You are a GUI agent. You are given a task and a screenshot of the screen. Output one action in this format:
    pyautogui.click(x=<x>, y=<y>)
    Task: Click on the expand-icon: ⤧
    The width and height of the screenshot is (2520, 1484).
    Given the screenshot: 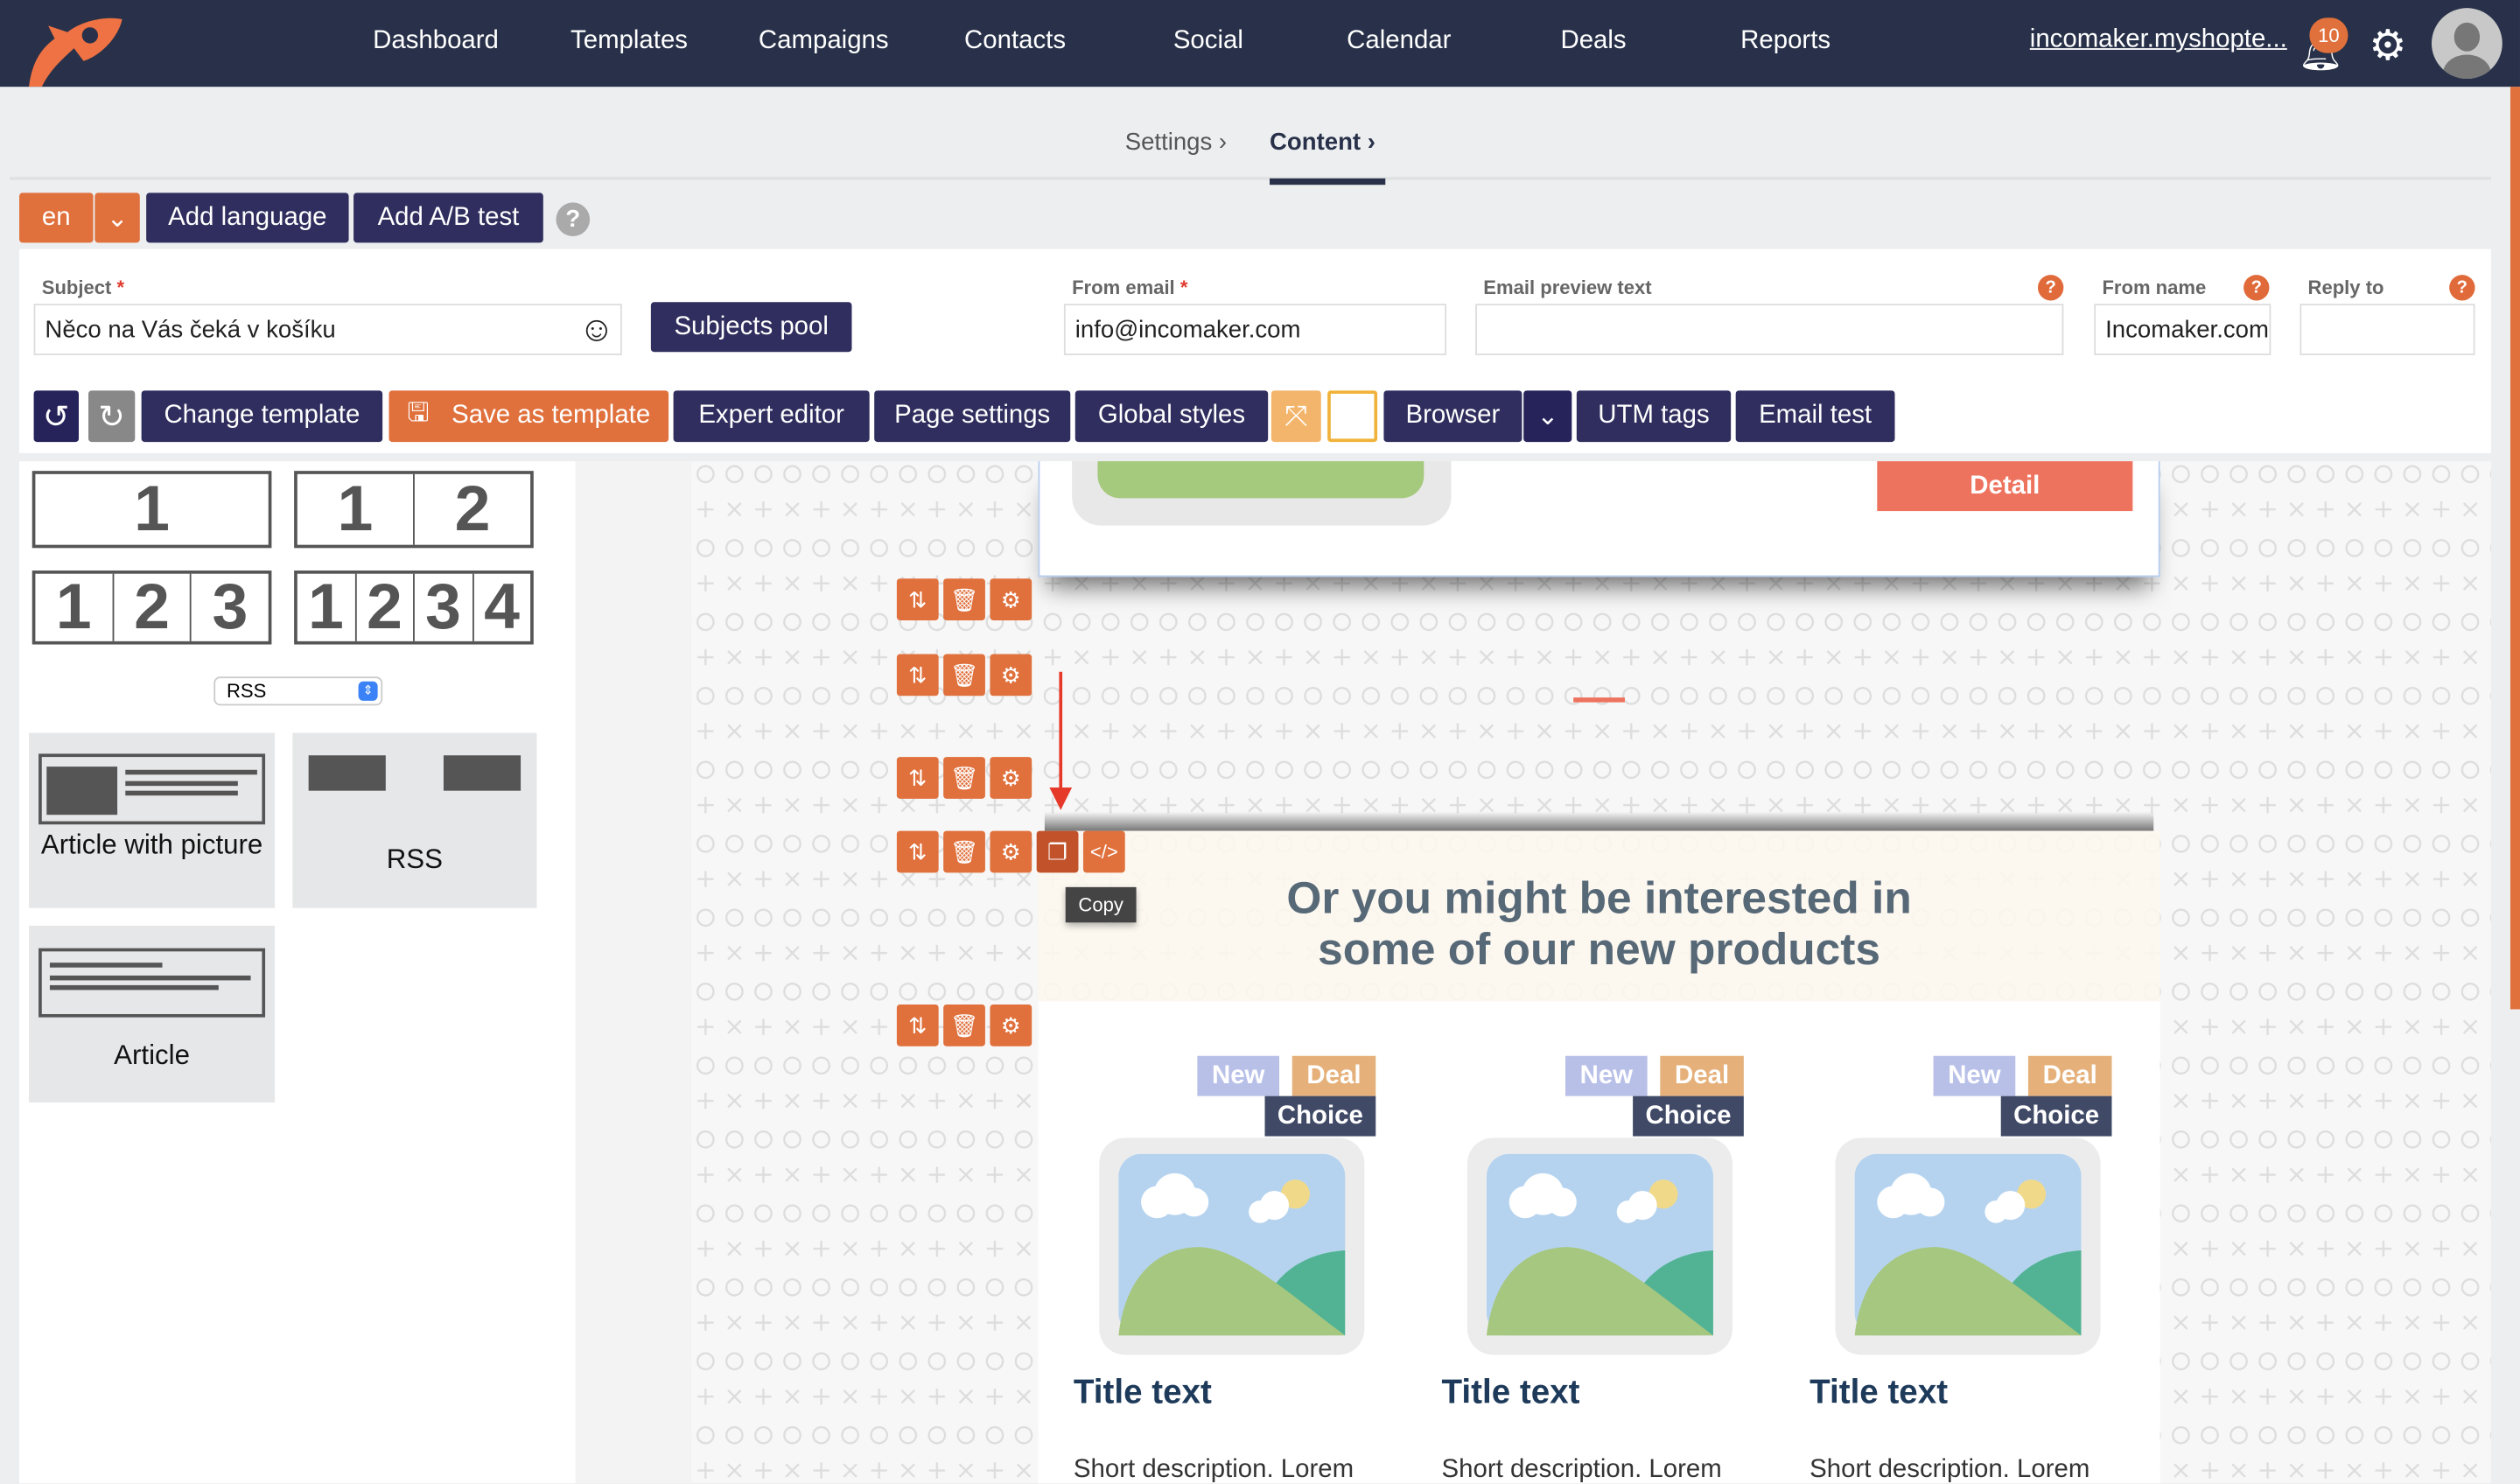 What is the action you would take?
    pyautogui.click(x=1296, y=415)
    